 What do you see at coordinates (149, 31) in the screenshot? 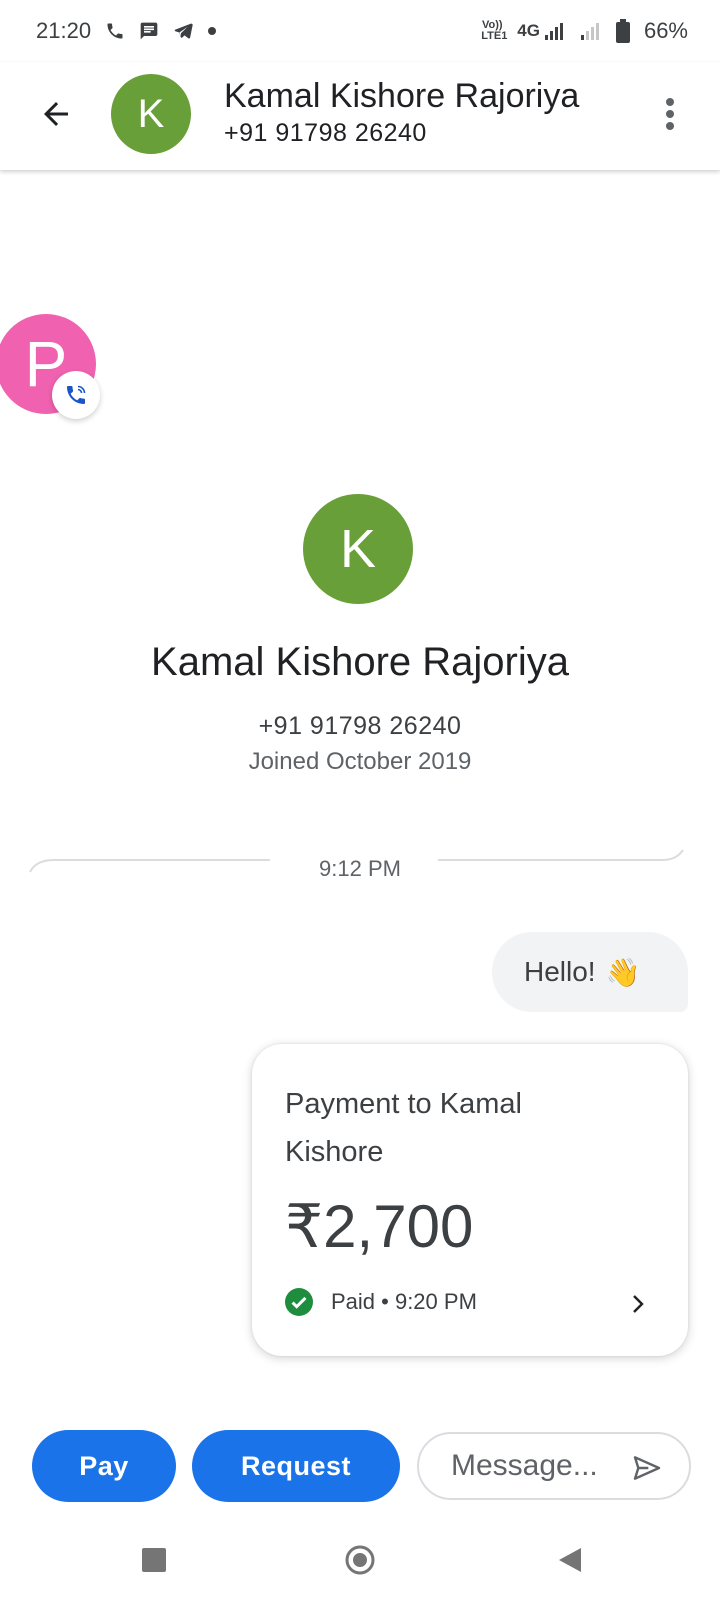
I see `message-icon` at bounding box center [149, 31].